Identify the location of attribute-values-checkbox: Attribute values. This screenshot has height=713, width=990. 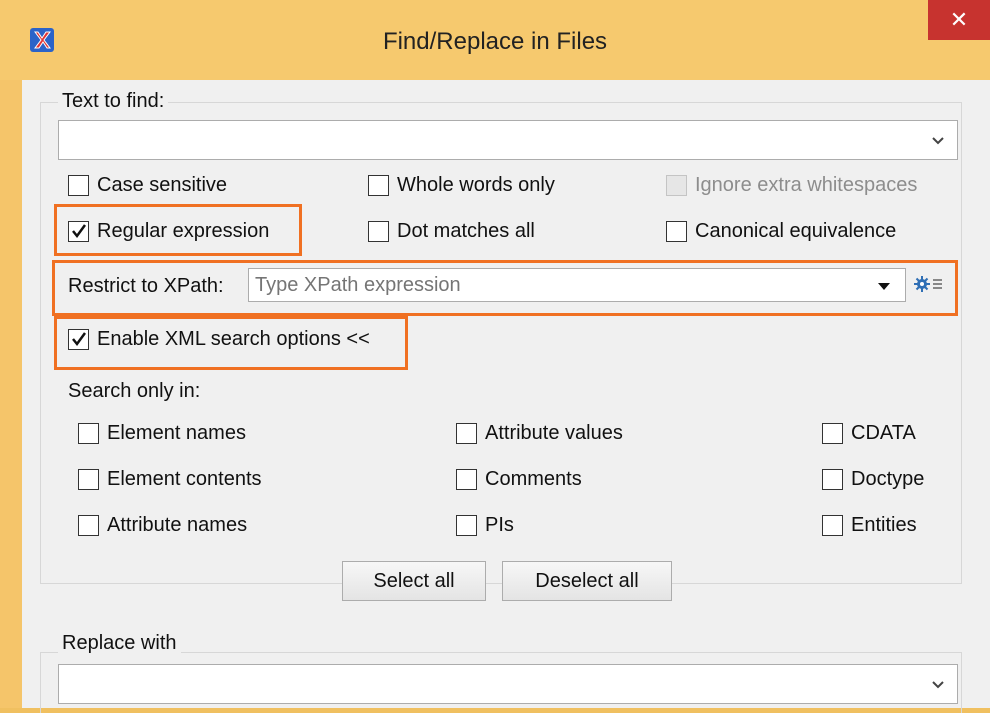
(539, 433).